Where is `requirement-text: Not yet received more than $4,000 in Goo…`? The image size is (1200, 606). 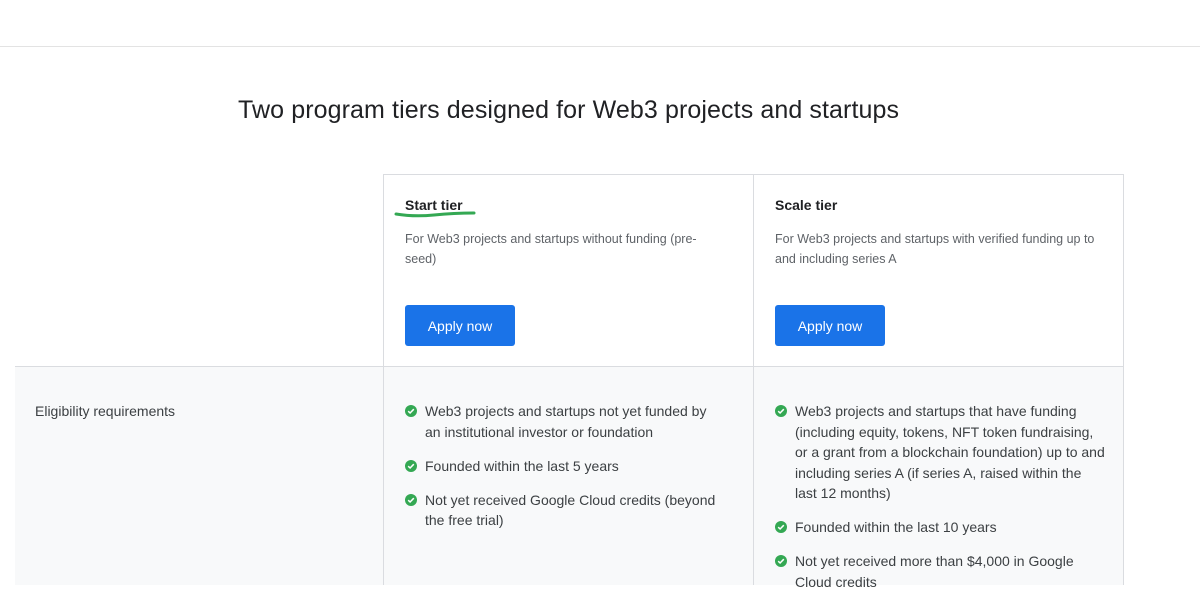 requirement-text: Not yet received more than $4,000 in Goo… is located at coordinates (934, 571).